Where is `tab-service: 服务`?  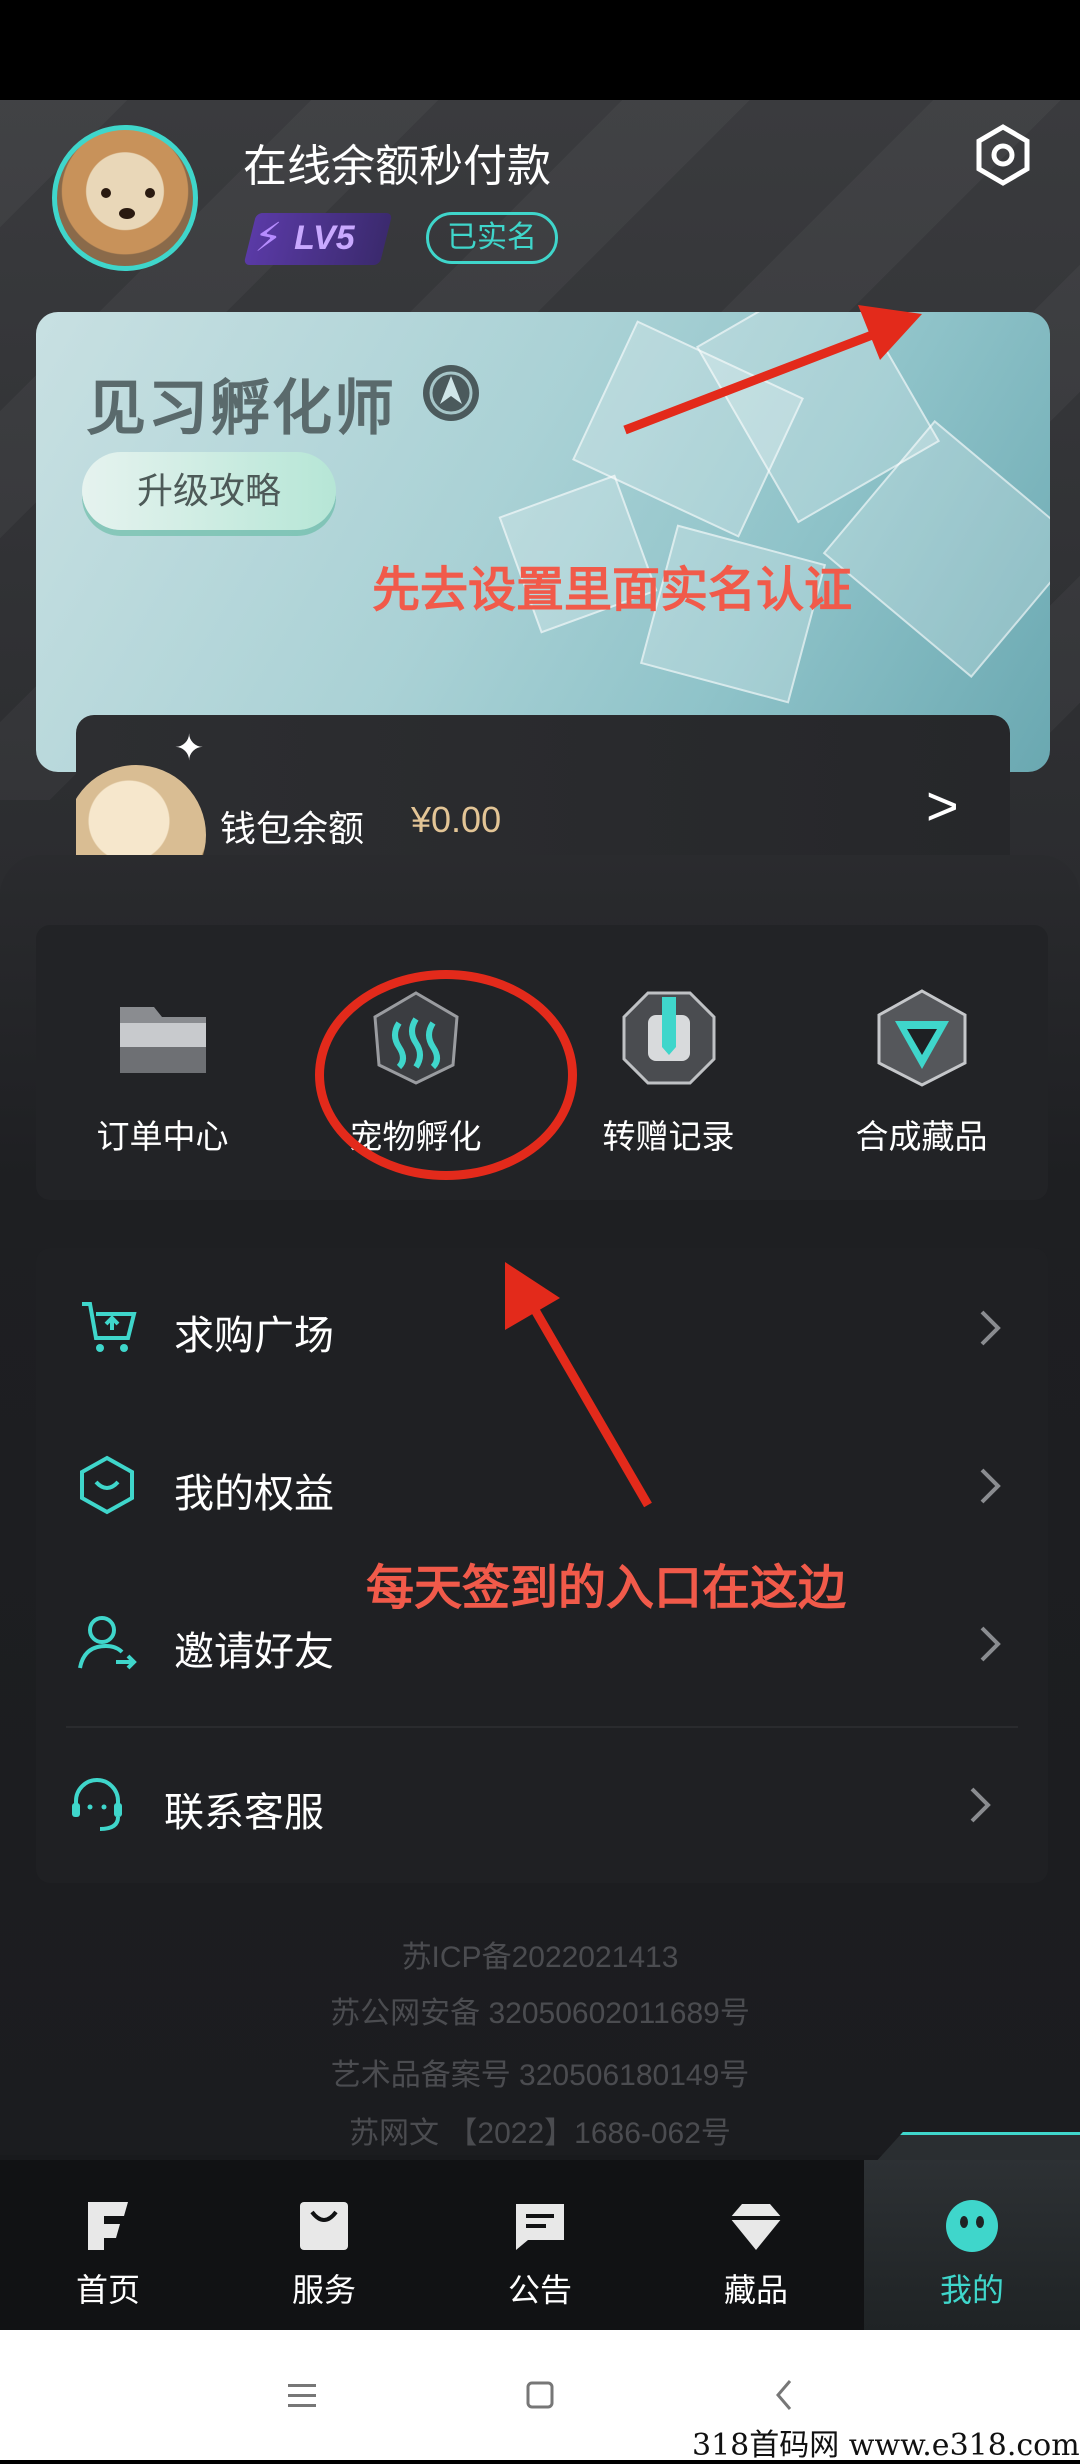
tab-service: 服务 is located at coordinates (324, 2245).